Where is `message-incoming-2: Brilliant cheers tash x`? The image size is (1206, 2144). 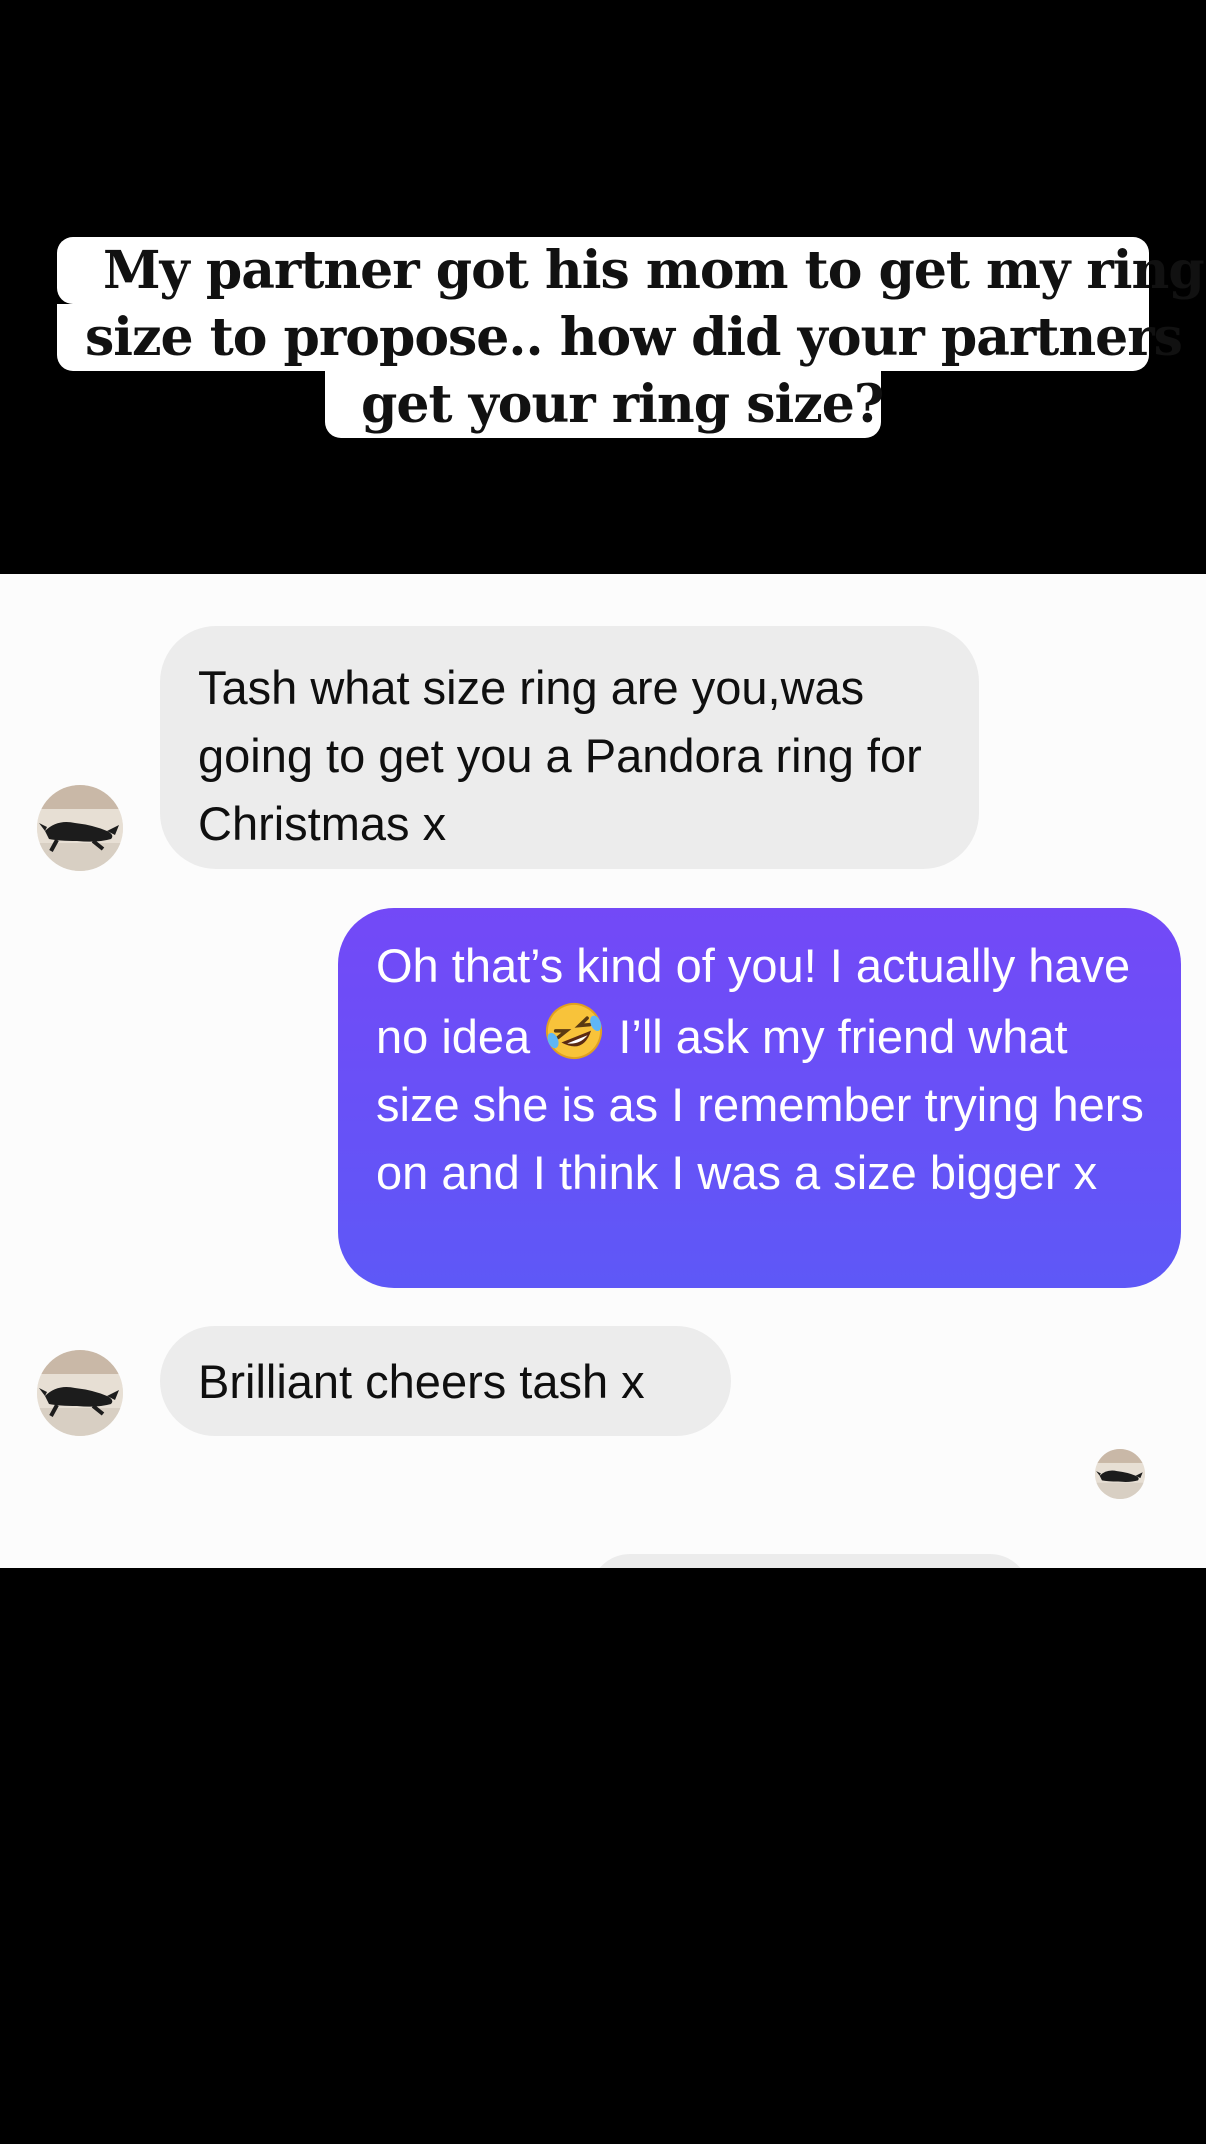
message-incoming-2: Brilliant cheers tash x is located at coordinates (445, 1381).